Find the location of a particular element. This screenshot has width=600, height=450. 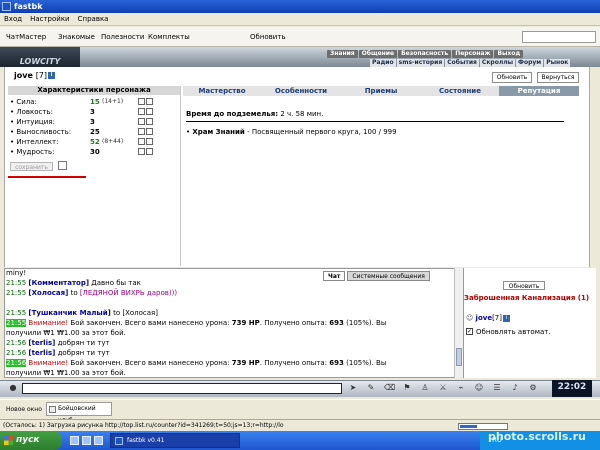

chat-user: [Тушканчик Малый] is located at coordinates (69, 313).